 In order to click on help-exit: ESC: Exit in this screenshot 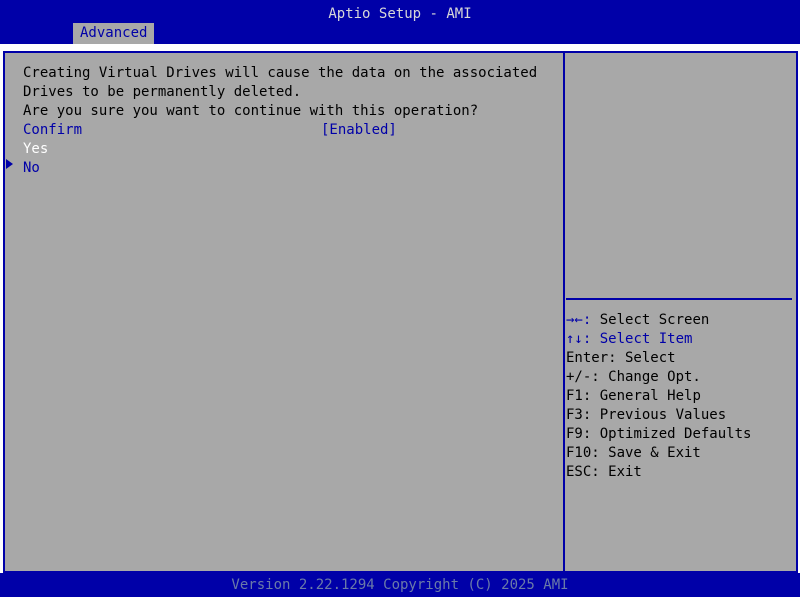, I will do `click(604, 472)`.